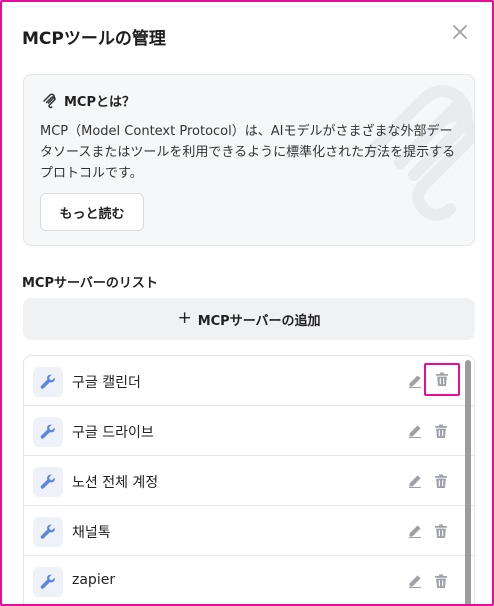 This screenshot has width=494, height=606. What do you see at coordinates (90, 283) in the screenshot?
I see `server-list-heading: MCPサーバーのリスト` at bounding box center [90, 283].